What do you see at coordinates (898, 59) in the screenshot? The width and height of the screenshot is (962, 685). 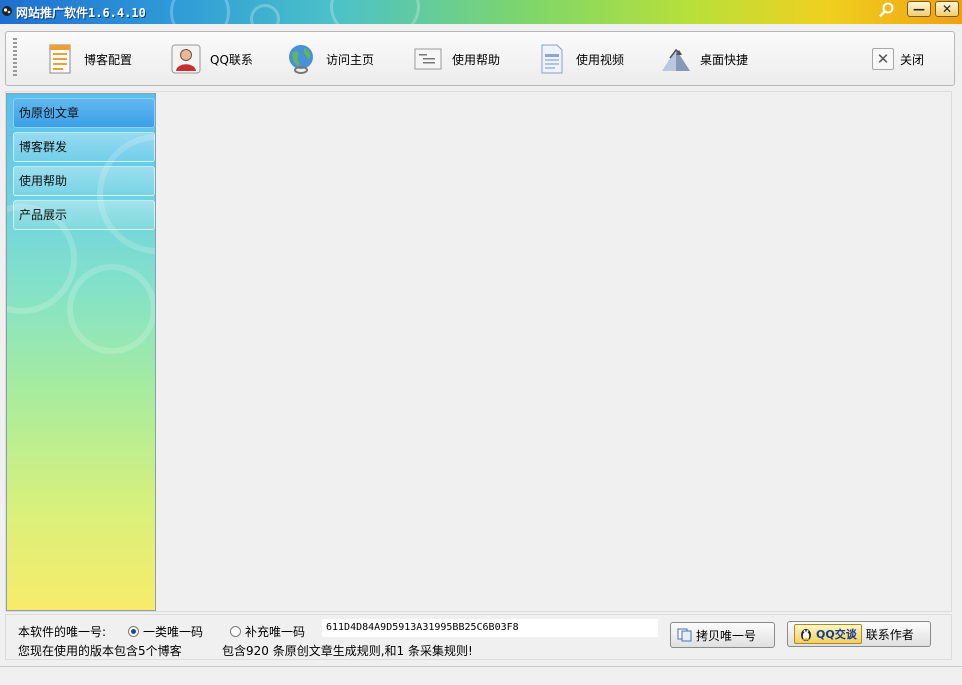 I see `close-app-button: ✕ 关闭` at bounding box center [898, 59].